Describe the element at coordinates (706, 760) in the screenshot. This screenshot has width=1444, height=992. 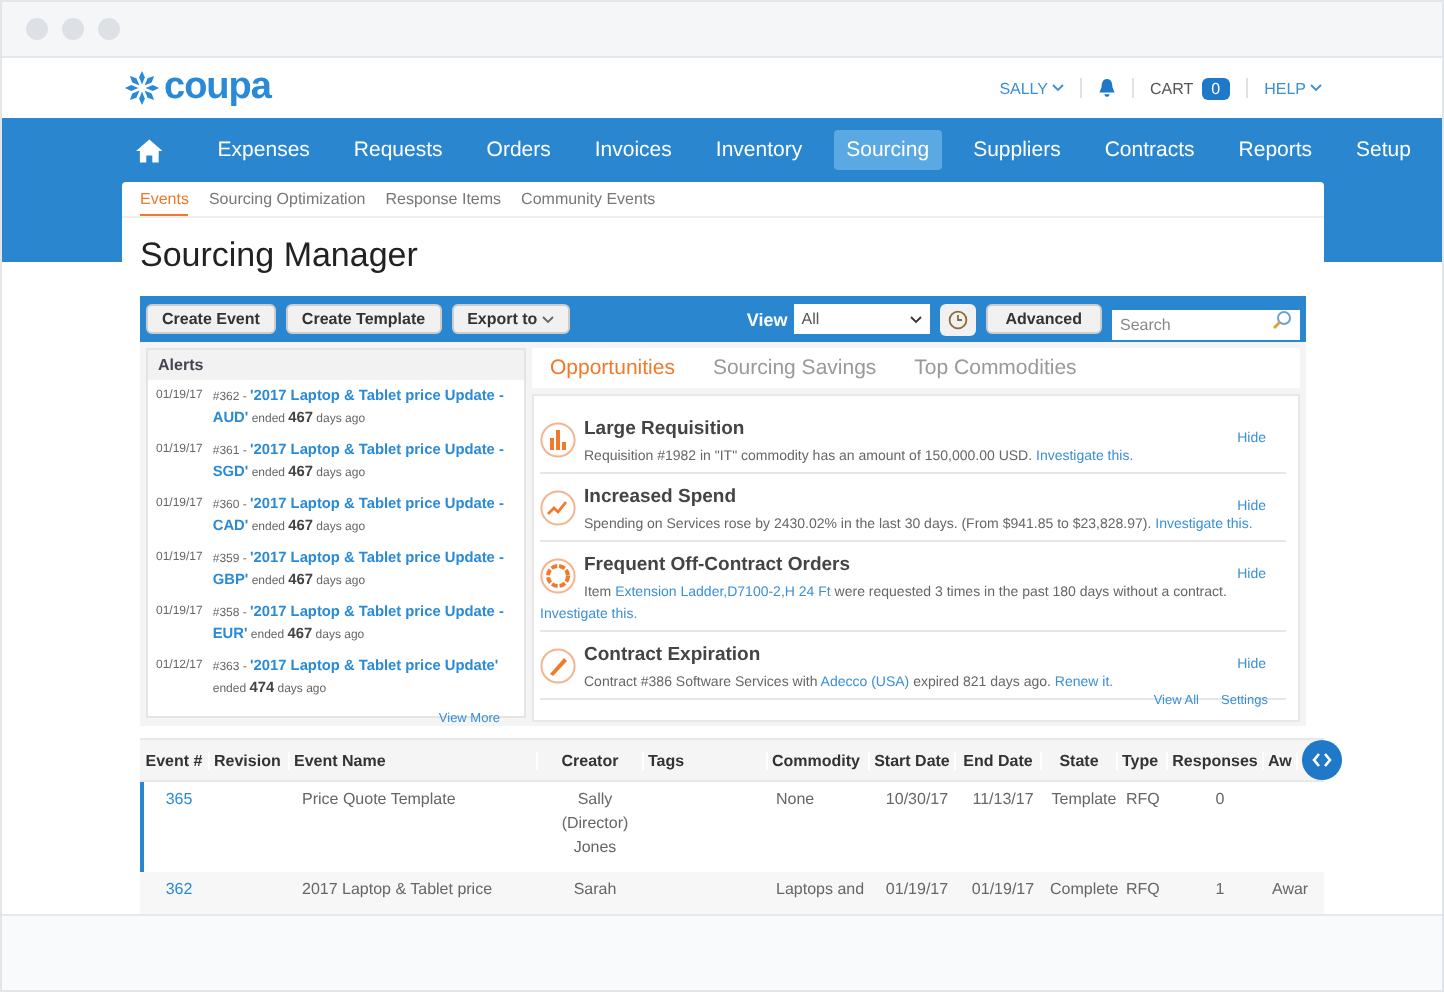
I see `column-header: Tags` at that location.